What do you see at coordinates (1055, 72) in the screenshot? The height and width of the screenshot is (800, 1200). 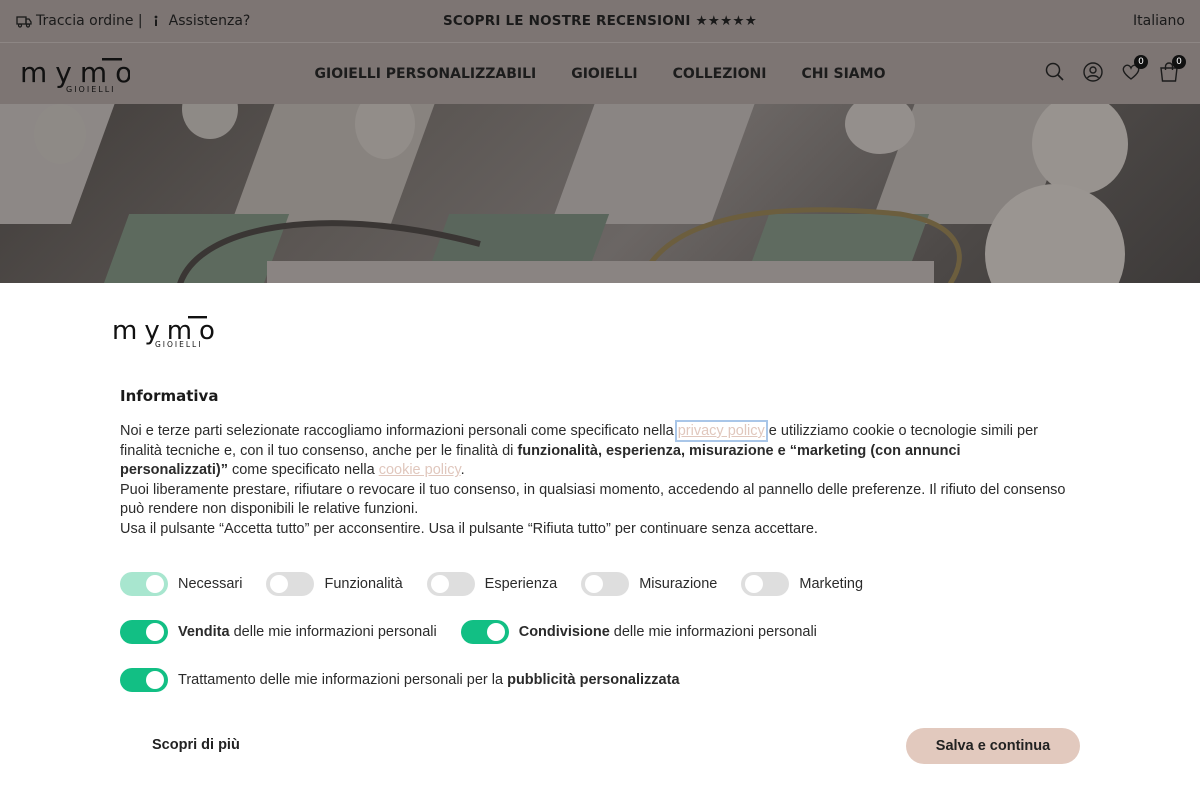 I see `search-icon` at bounding box center [1055, 72].